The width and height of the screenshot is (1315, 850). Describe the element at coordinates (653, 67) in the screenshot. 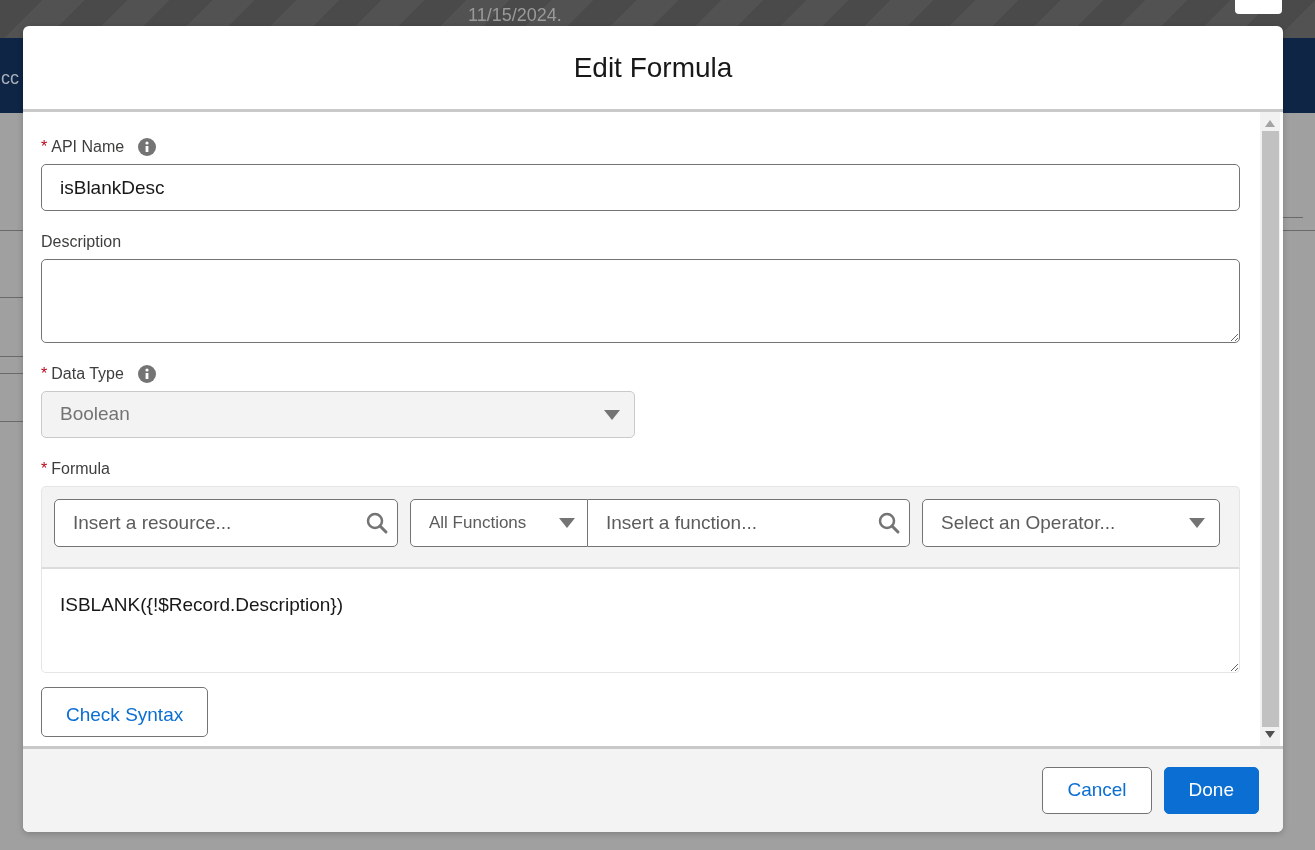

I see `modal-title: Edit Formula` at that location.